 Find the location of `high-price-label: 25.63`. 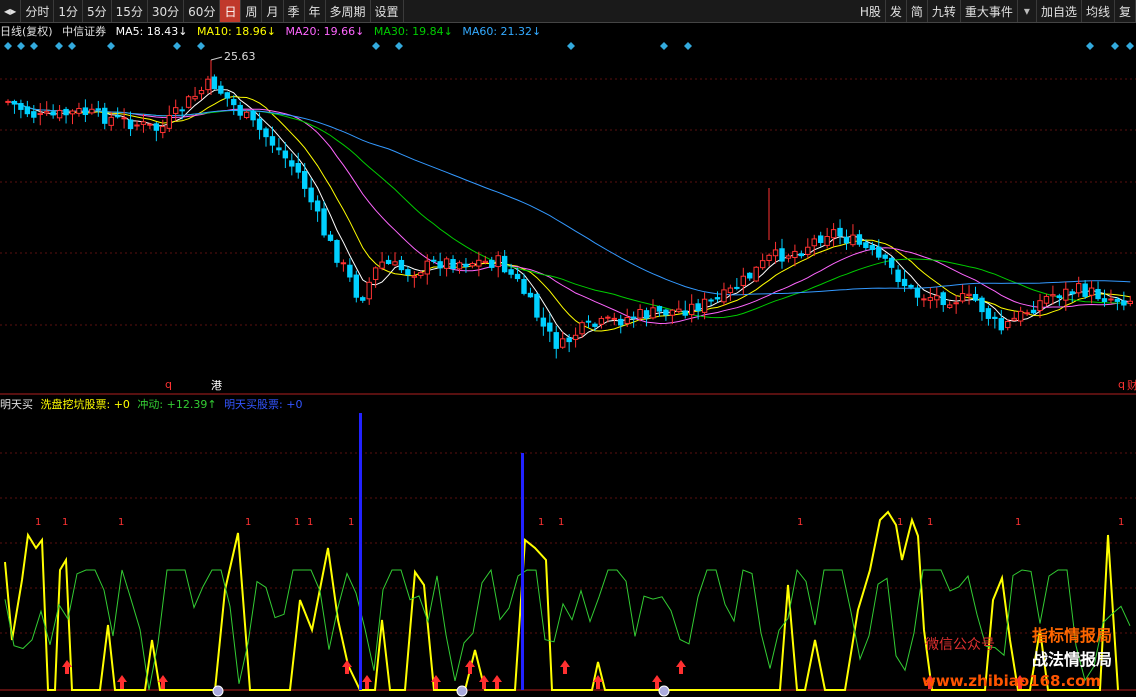

high-price-label: 25.63 is located at coordinates (240, 56).